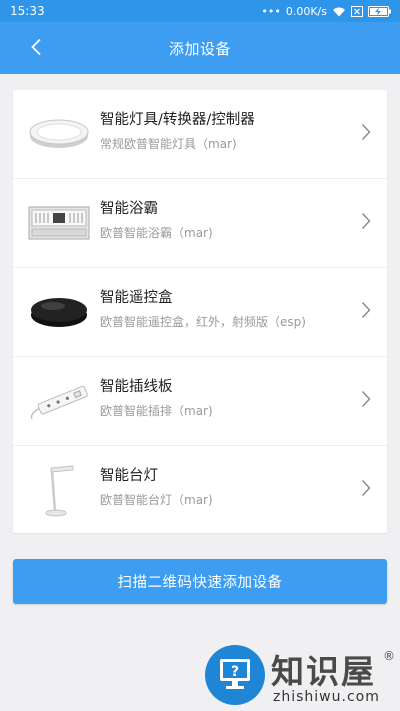  I want to click on close-box-icon, so click(357, 11).